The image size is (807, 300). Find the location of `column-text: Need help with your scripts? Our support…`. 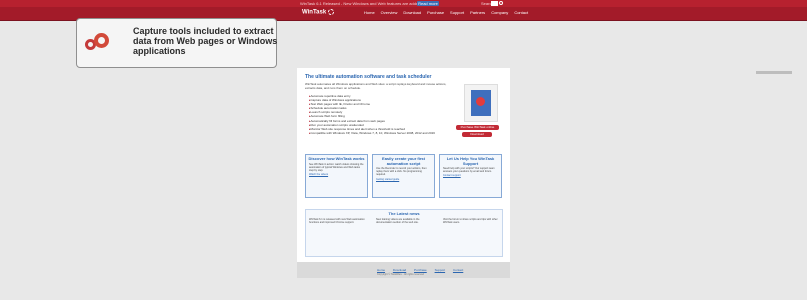

column-text: Need help with your scripts? Our support… is located at coordinates (469, 170).